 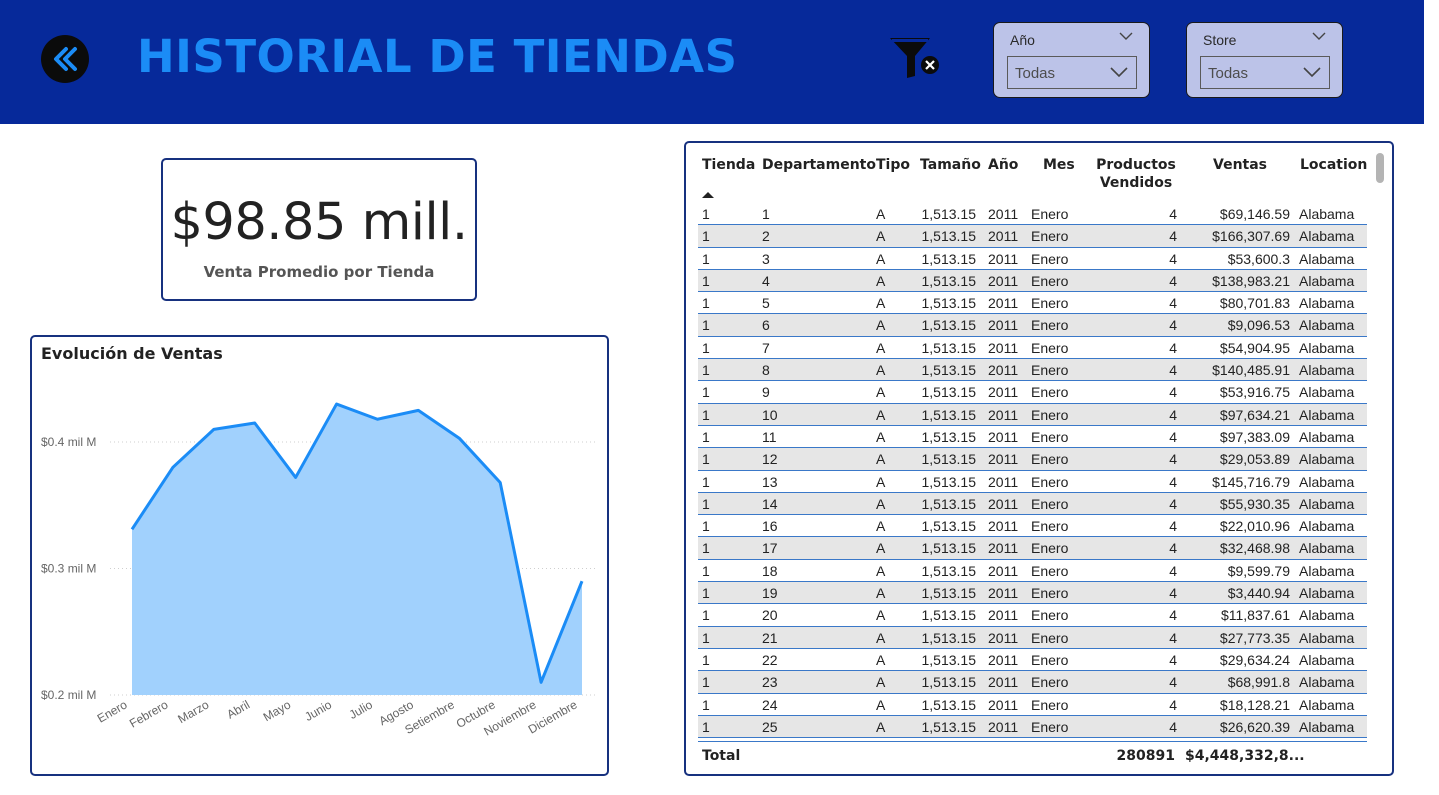 I want to click on data-point-noviembre, so click(x=541, y=682).